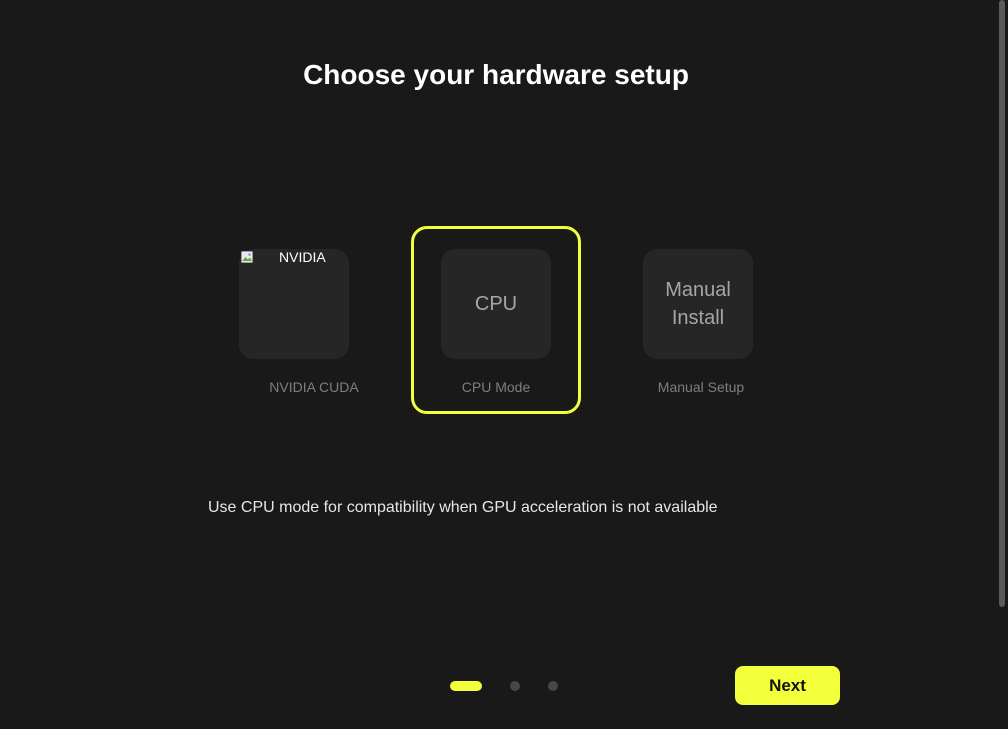 Image resolution: width=1008 pixels, height=729 pixels. I want to click on vertical-scrollbar, so click(1002, 364).